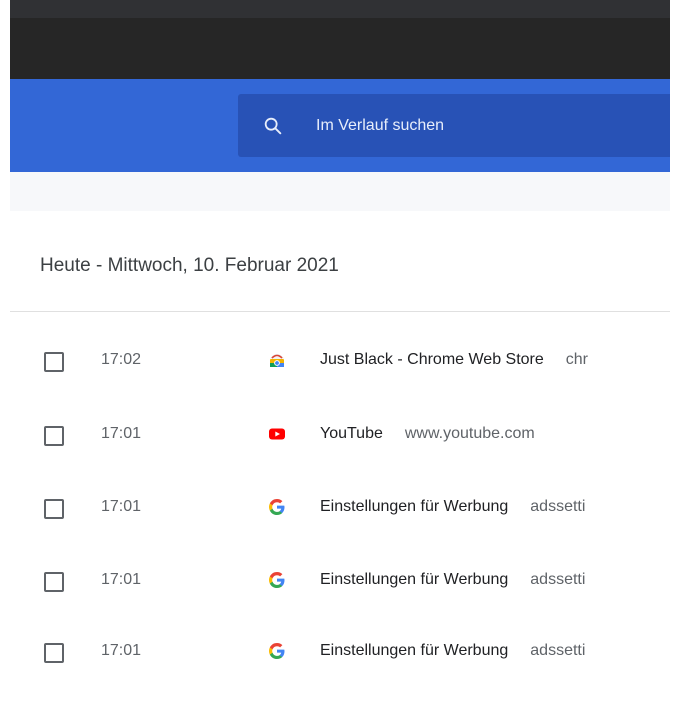  I want to click on chrome-web-store-icon, so click(277, 360).